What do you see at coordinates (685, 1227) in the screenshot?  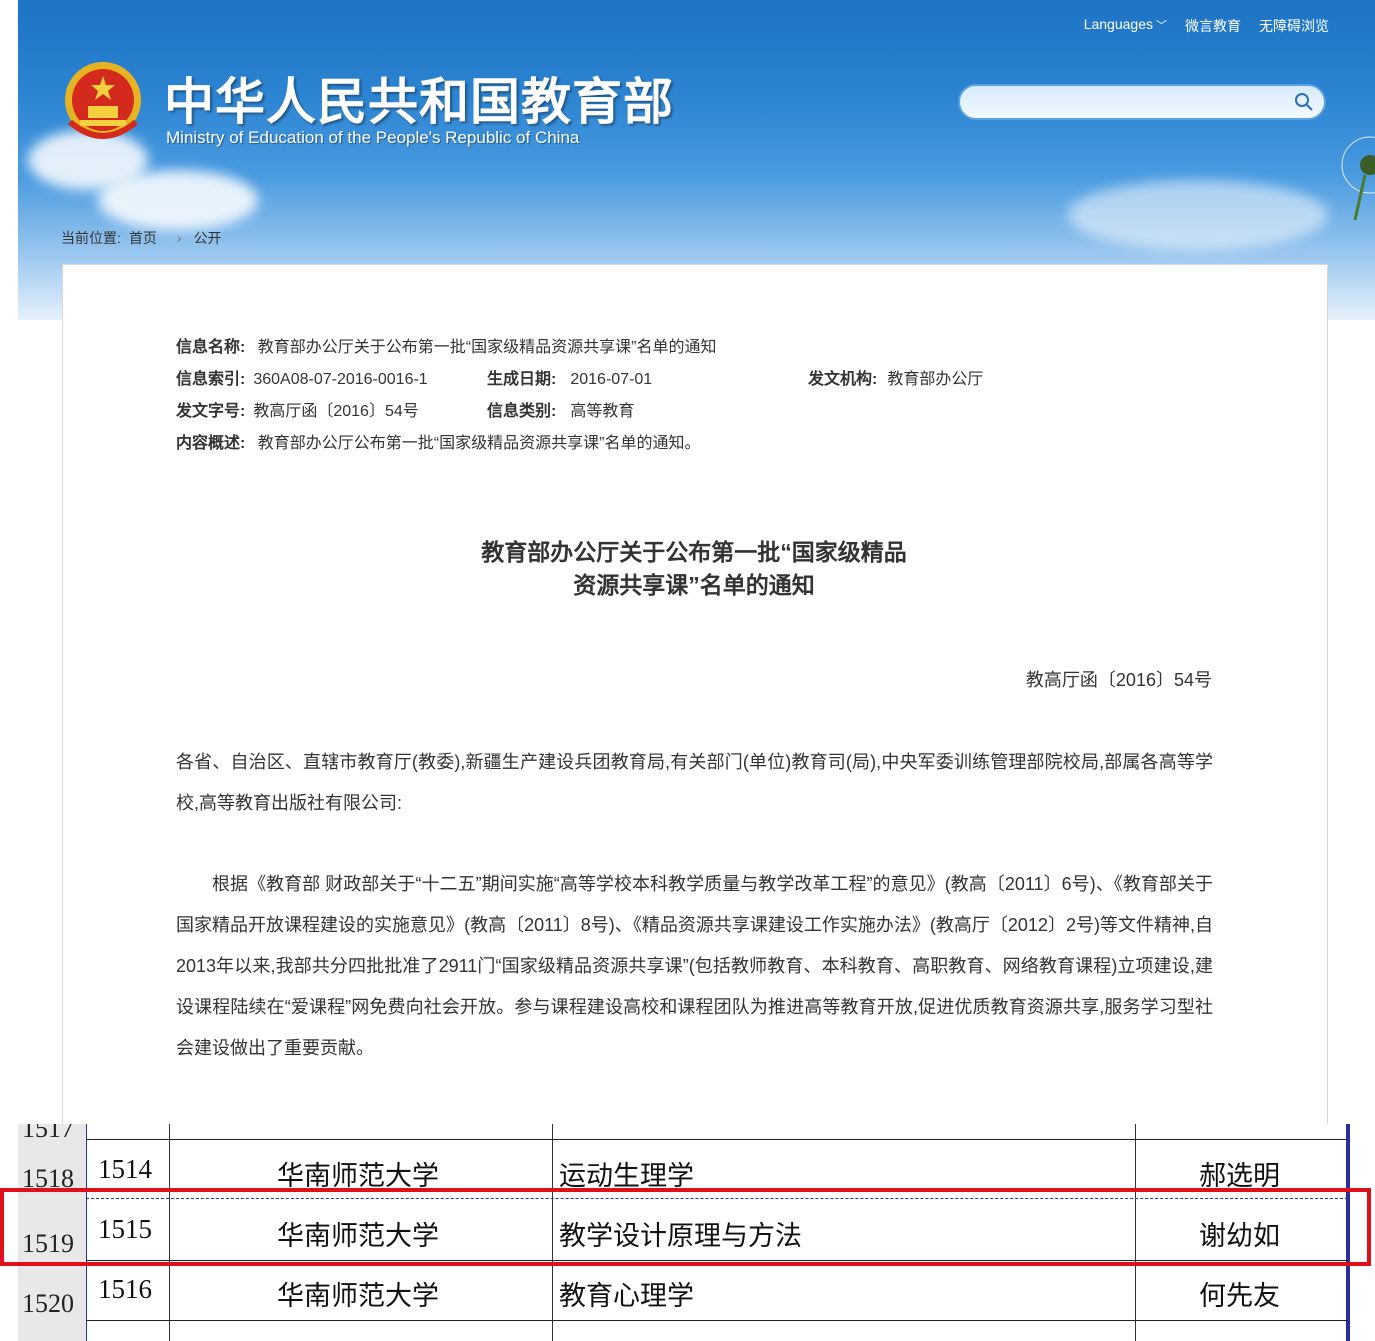 I see `highlight-box` at bounding box center [685, 1227].